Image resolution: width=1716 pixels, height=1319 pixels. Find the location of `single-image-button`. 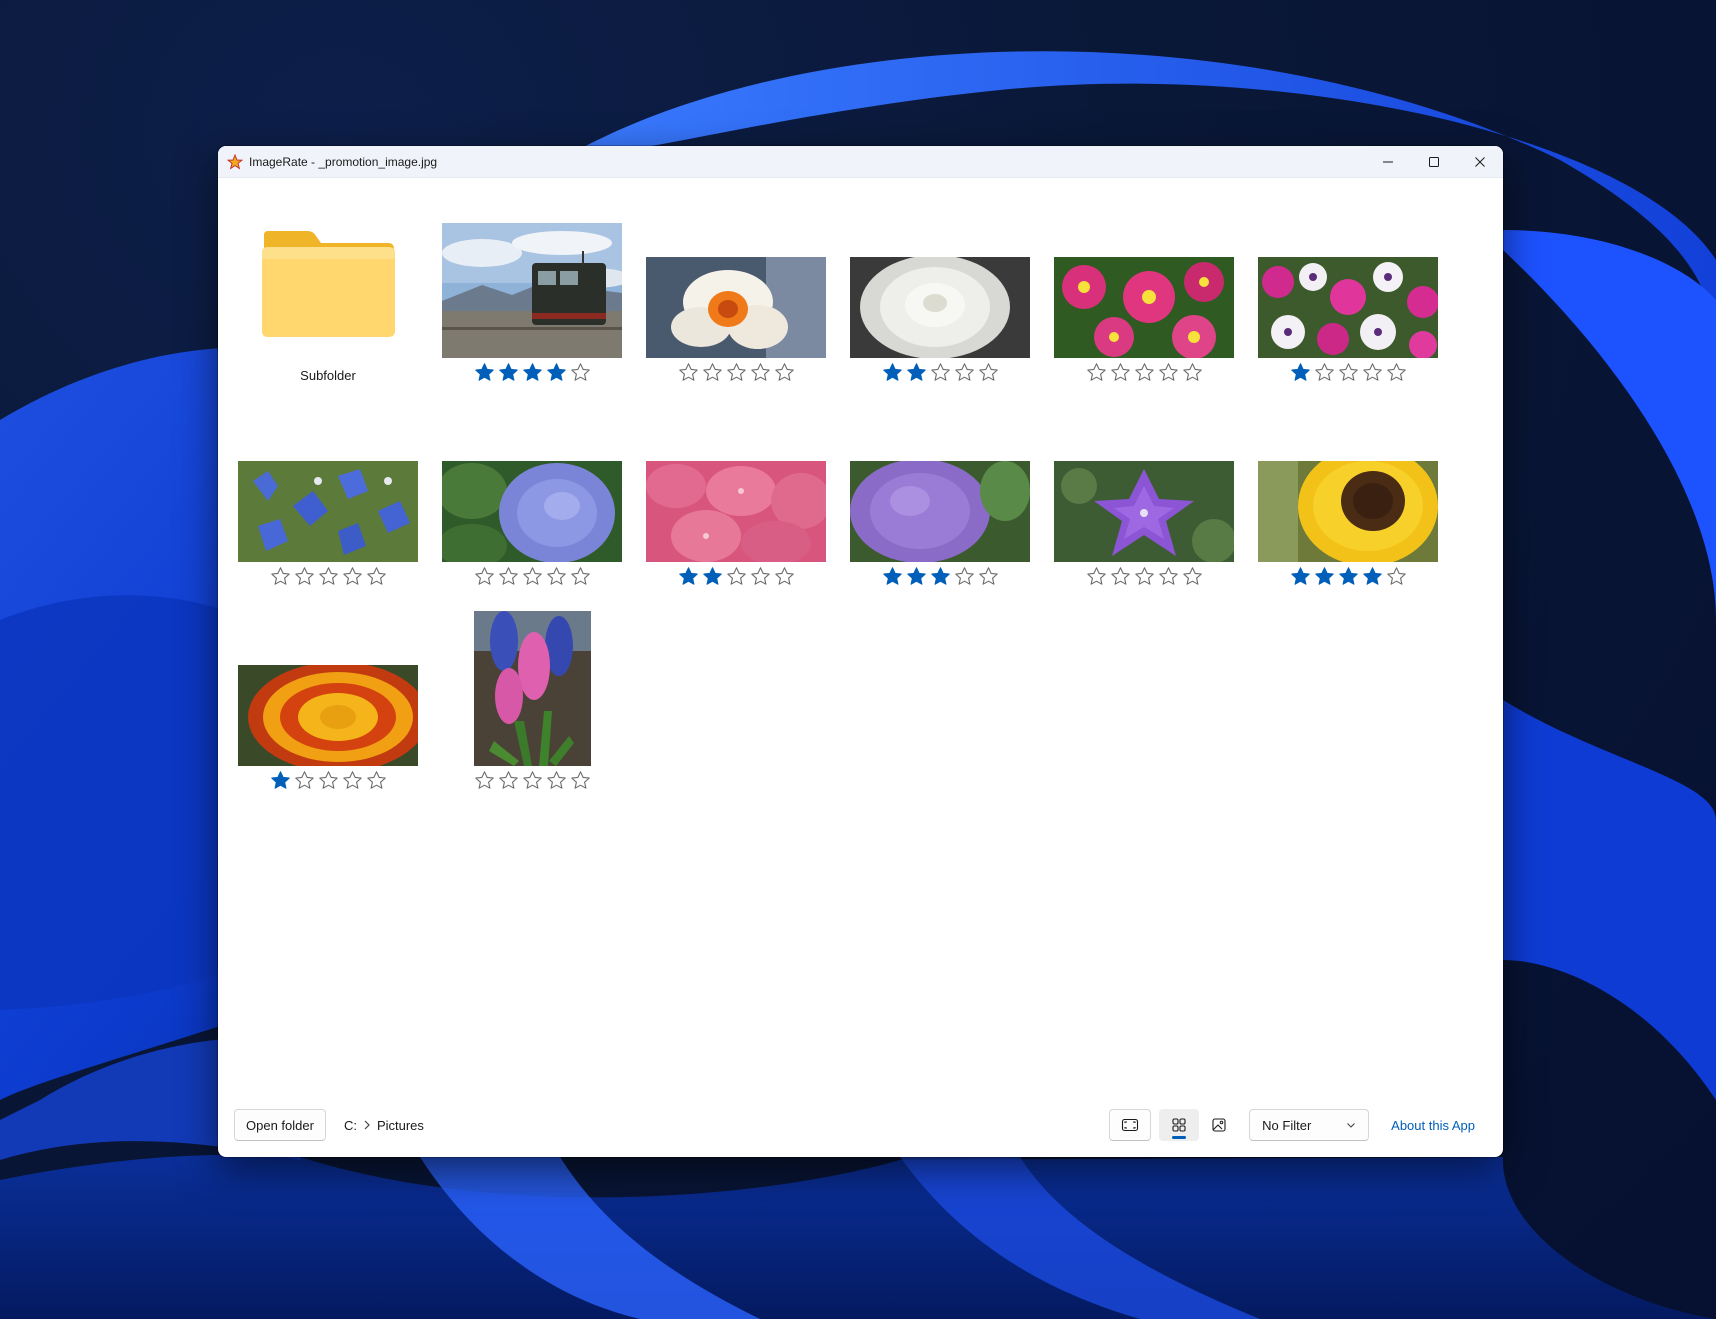

single-image-button is located at coordinates (1219, 1125).